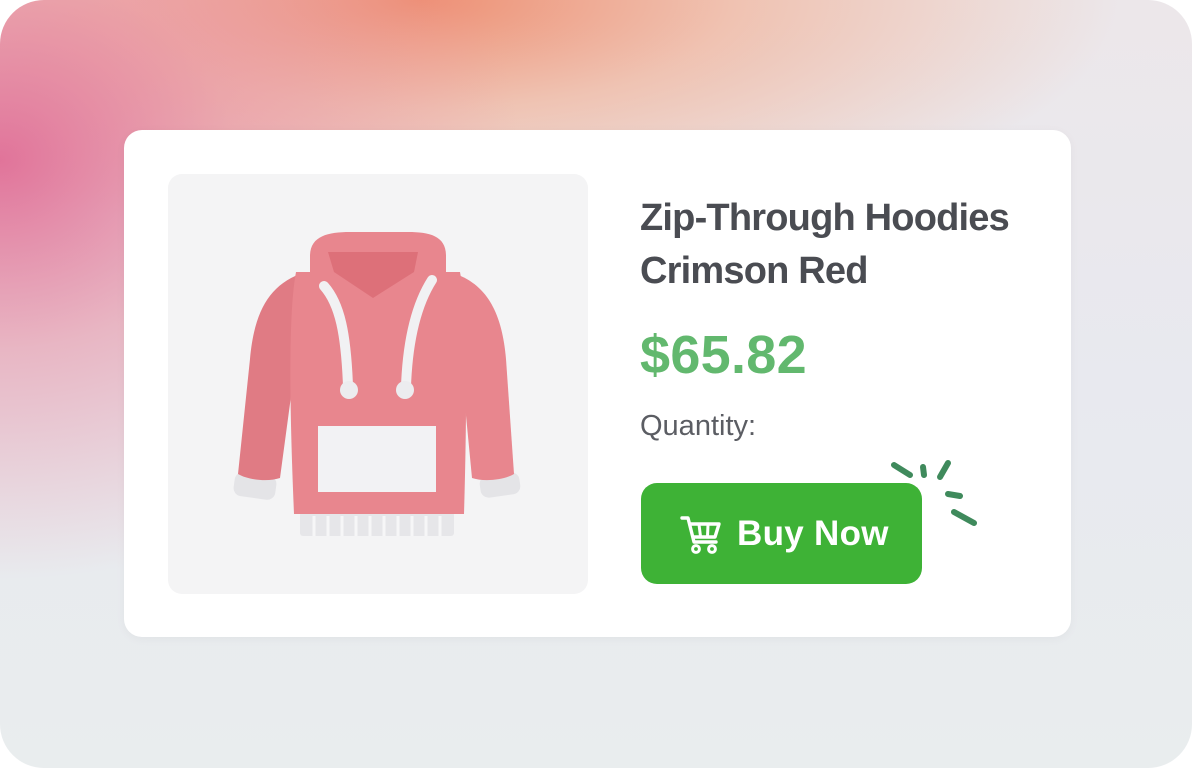 The width and height of the screenshot is (1192, 768). What do you see at coordinates (723, 355) in the screenshot?
I see `product-price: $65.82` at bounding box center [723, 355].